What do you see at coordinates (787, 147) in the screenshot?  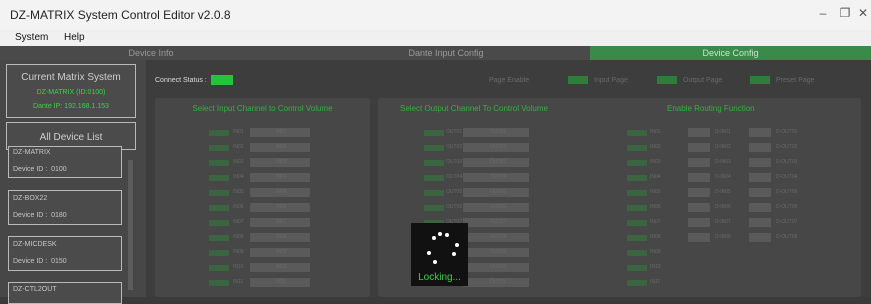 I see `routing-dante-output: D-OUT02` at bounding box center [787, 147].